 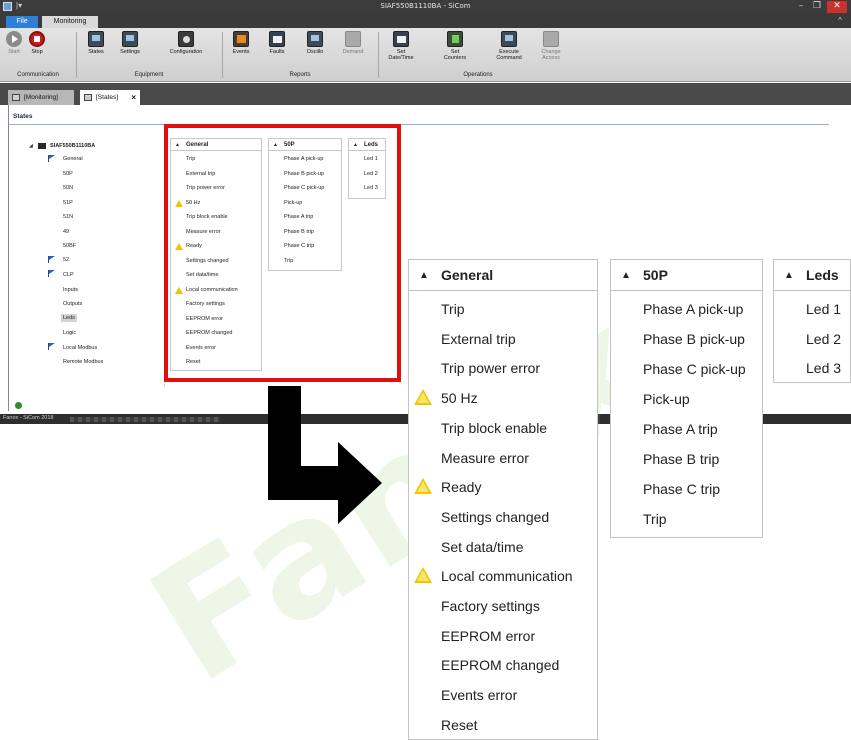 What do you see at coordinates (817, 7) in the screenshot?
I see `maximize-button: ❐` at bounding box center [817, 7].